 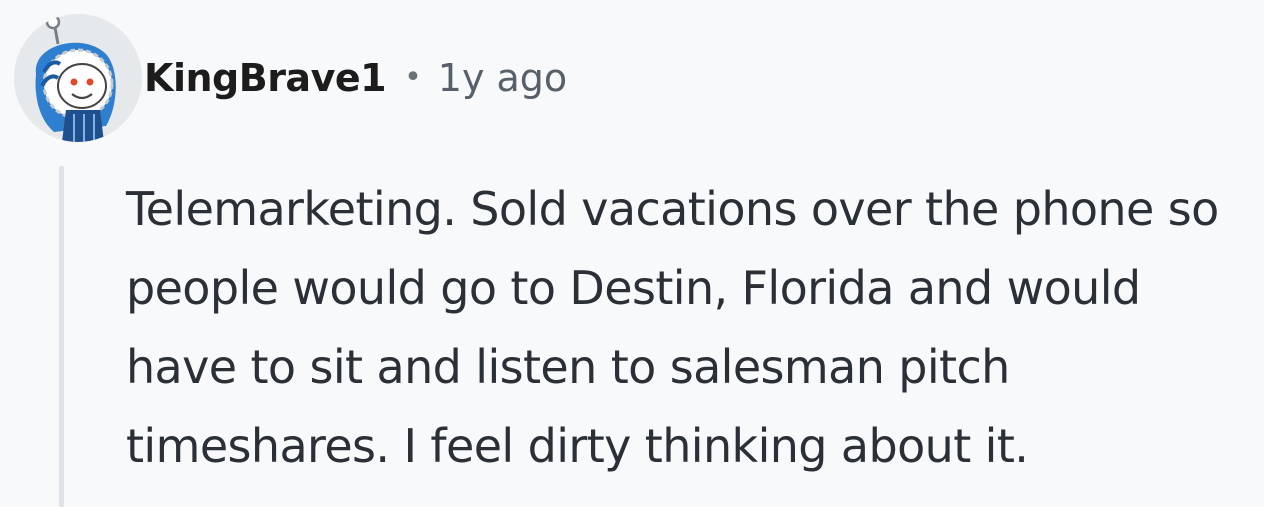 I want to click on comment-header: KingBrave1 • 1y ago, so click(x=290, y=78).